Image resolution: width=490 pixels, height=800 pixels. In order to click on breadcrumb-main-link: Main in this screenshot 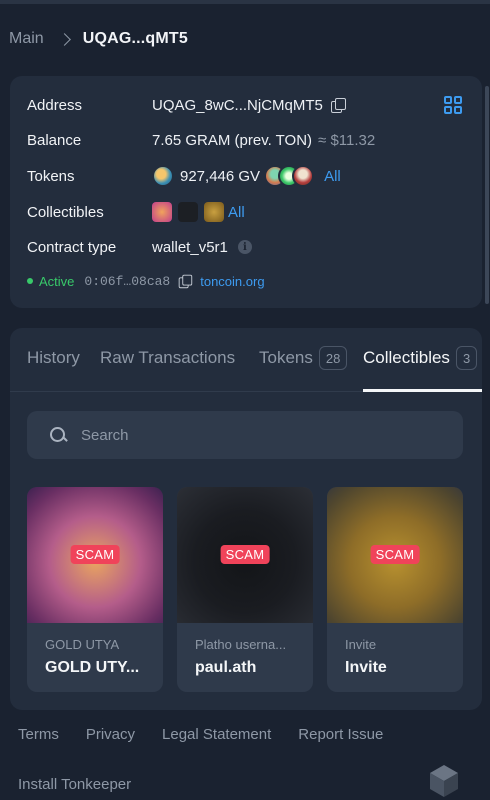, I will do `click(26, 39)`.